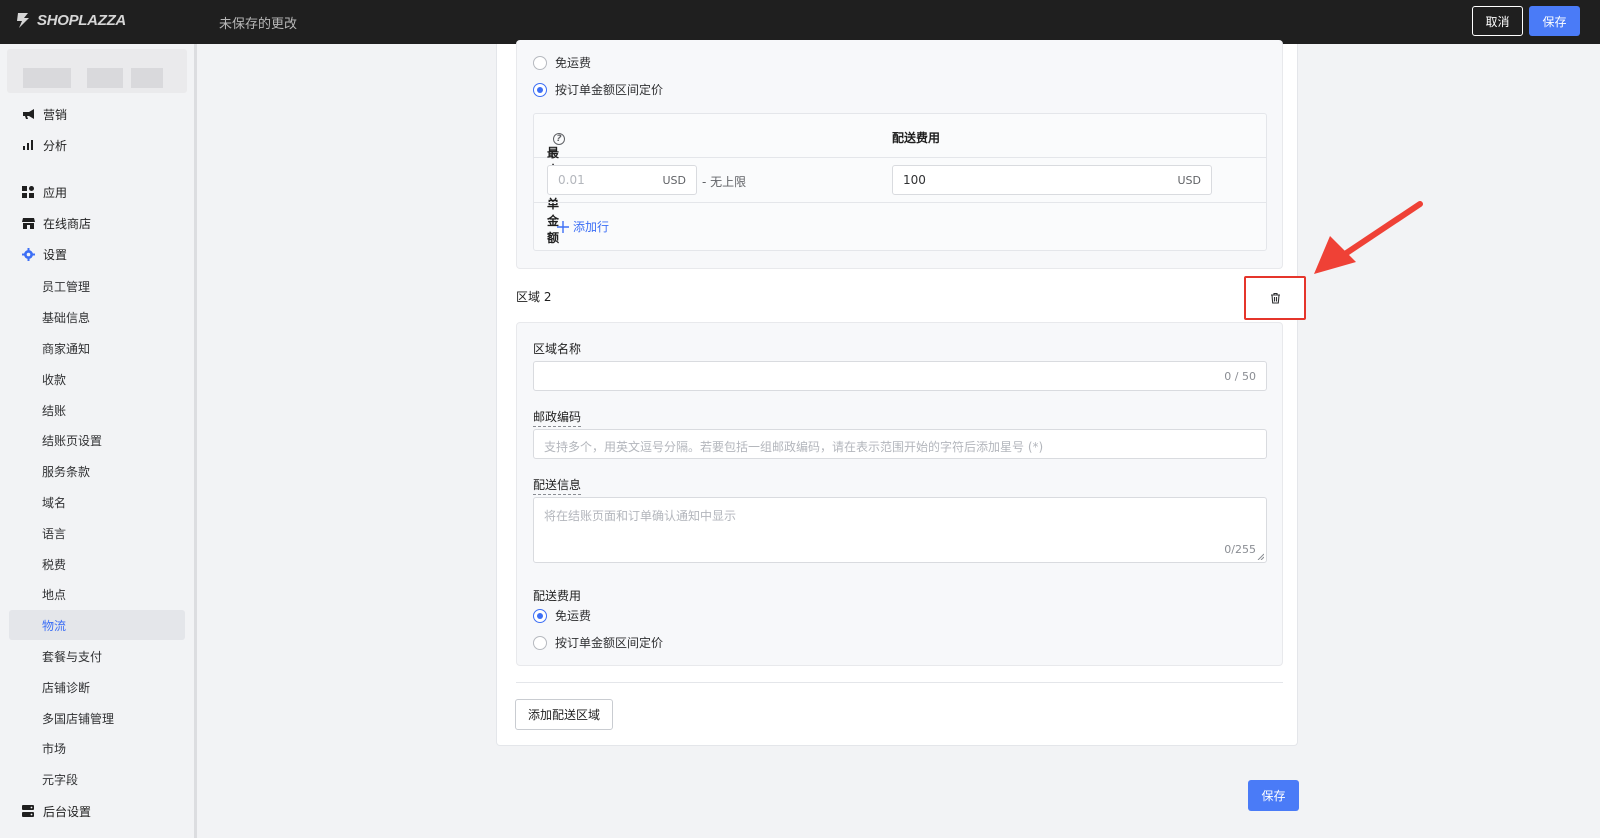 The image size is (1600, 838). I want to click on gear-icon, so click(28, 254).